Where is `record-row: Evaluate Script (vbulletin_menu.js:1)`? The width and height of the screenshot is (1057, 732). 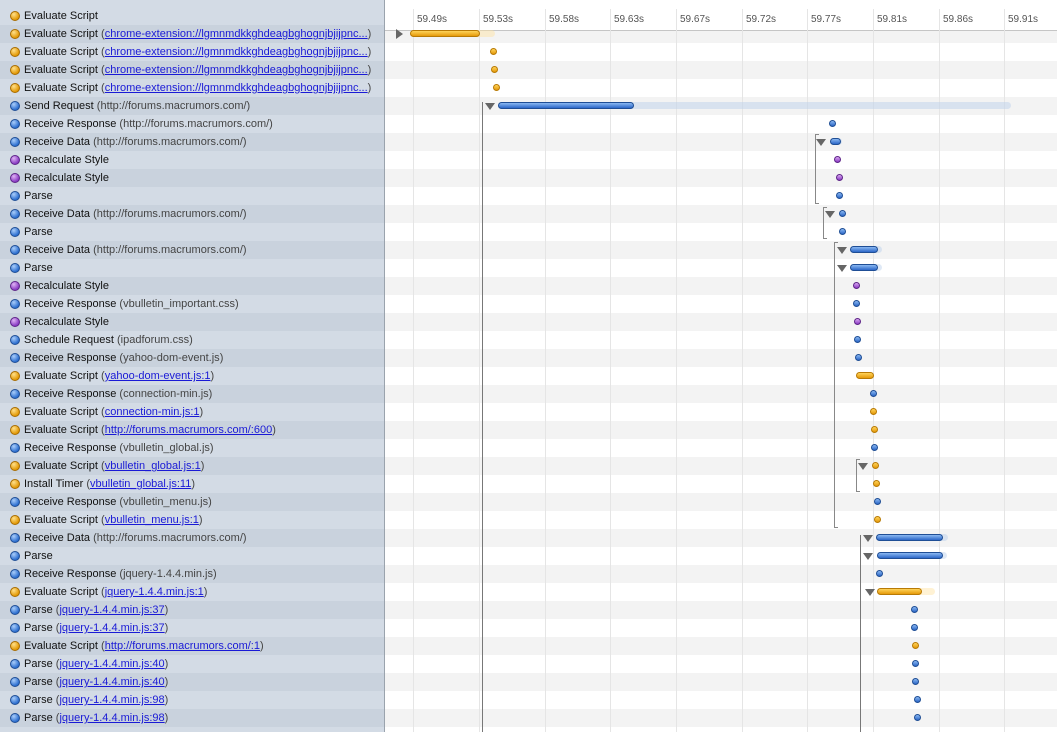 record-row: Evaluate Script (vbulletin_menu.js:1) is located at coordinates (192, 520).